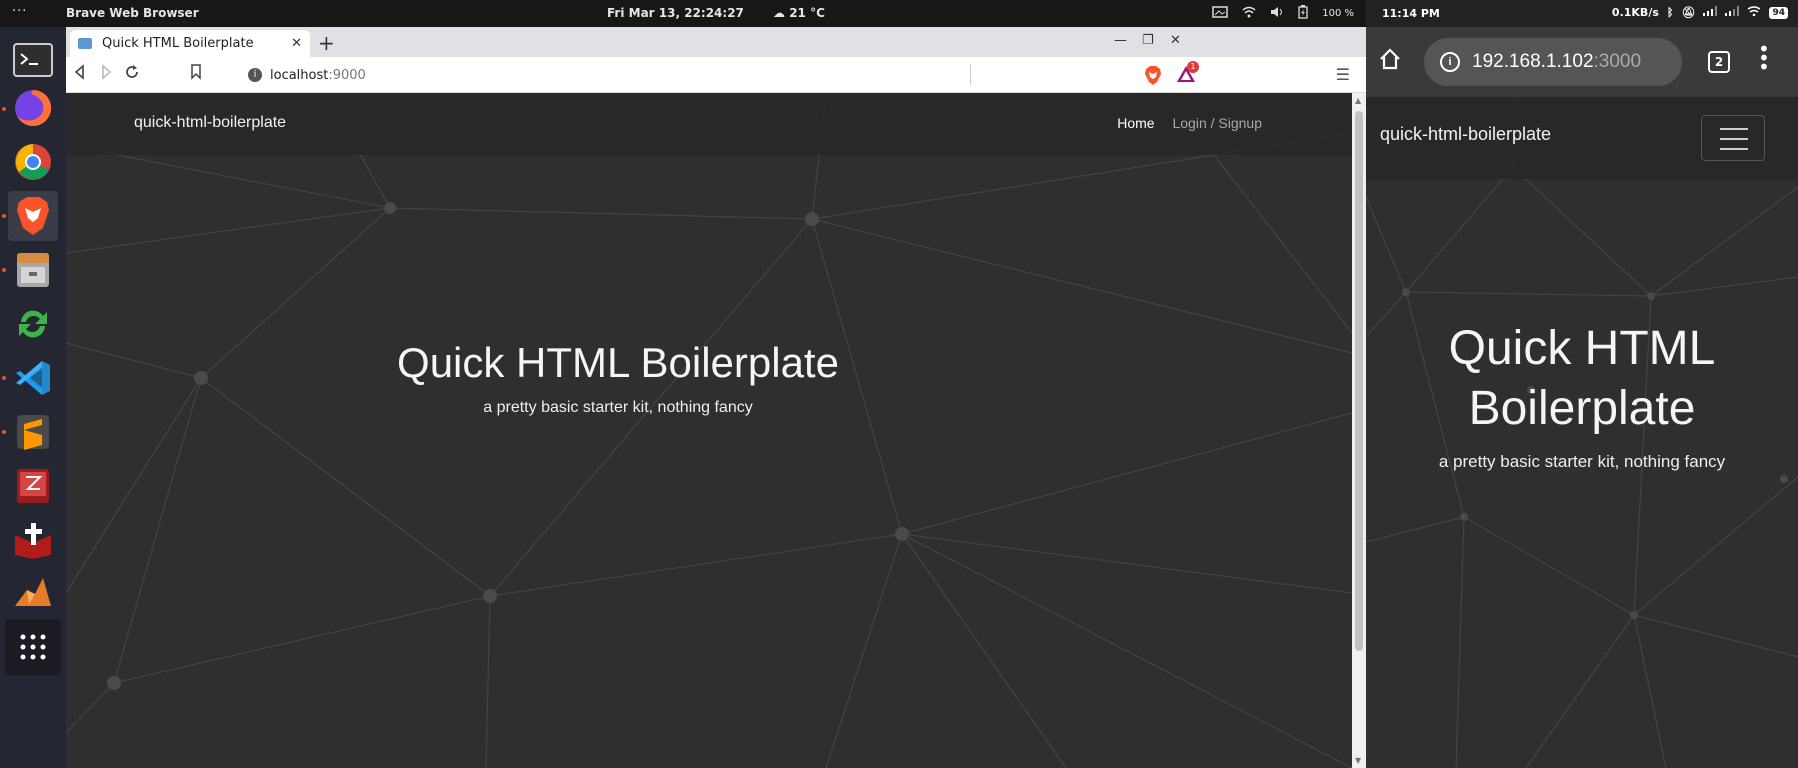 The height and width of the screenshot is (768, 1798). I want to click on phone-hero-title-line2: Boilerplate, so click(1582, 408).